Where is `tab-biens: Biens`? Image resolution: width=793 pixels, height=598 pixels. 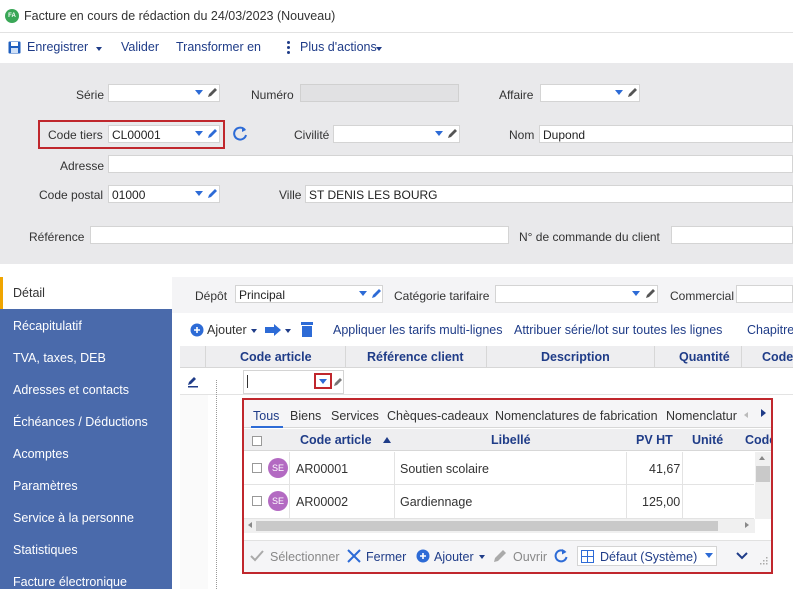 tab-biens: Biens is located at coordinates (305, 416).